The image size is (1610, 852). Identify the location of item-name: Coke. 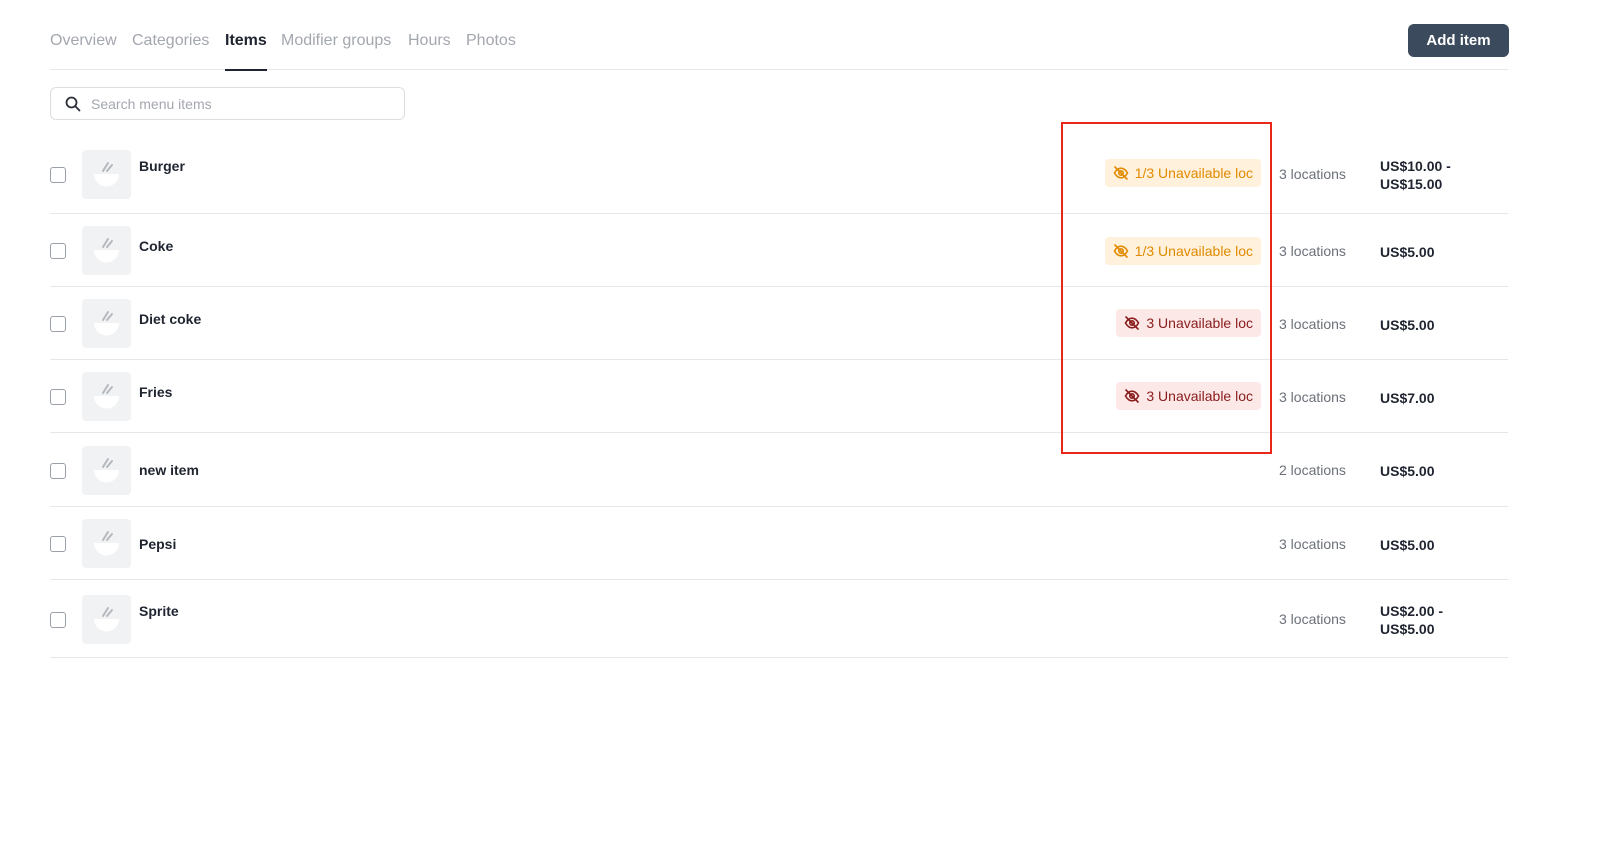
(156, 246).